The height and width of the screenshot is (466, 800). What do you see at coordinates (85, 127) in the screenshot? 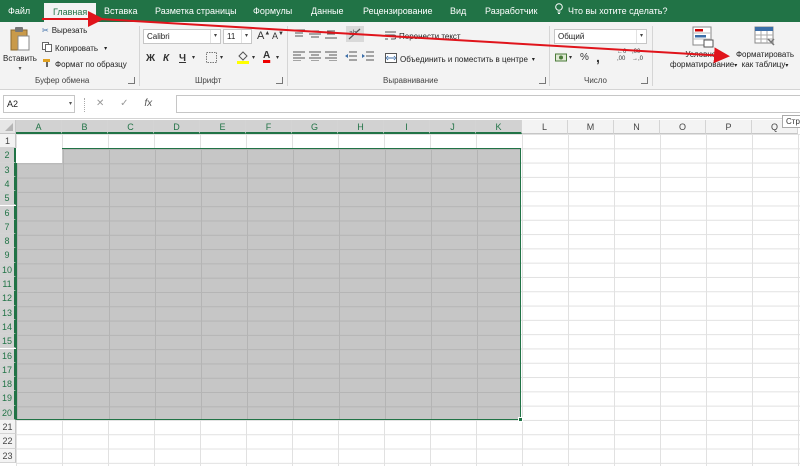
I see `column-header-b: B` at bounding box center [85, 127].